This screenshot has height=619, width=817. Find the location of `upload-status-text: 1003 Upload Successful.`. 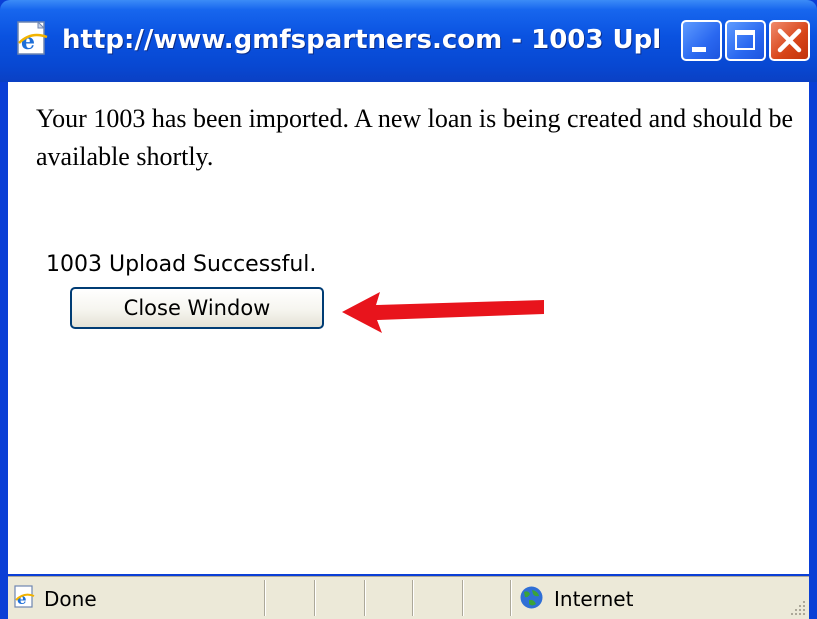

upload-status-text: 1003 Upload Successful. is located at coordinates (181, 264).